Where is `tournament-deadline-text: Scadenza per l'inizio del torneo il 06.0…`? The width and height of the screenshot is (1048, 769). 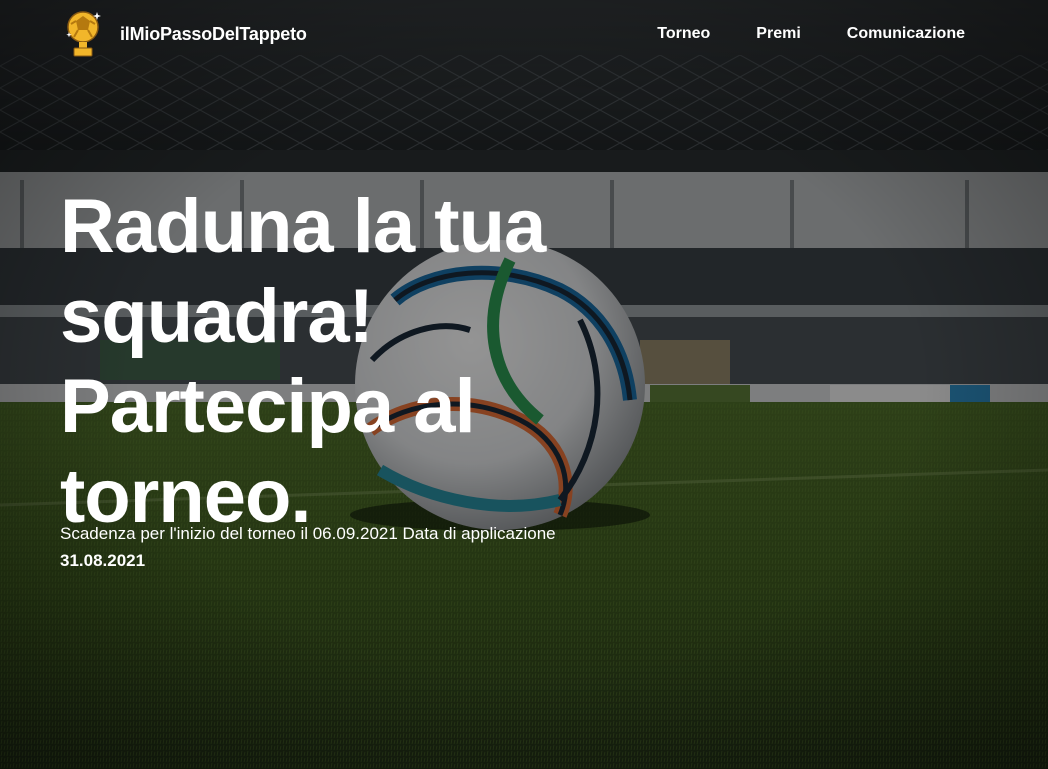 tournament-deadline-text: Scadenza per l'inizio del torneo il 06.0… is located at coordinates (360, 547).